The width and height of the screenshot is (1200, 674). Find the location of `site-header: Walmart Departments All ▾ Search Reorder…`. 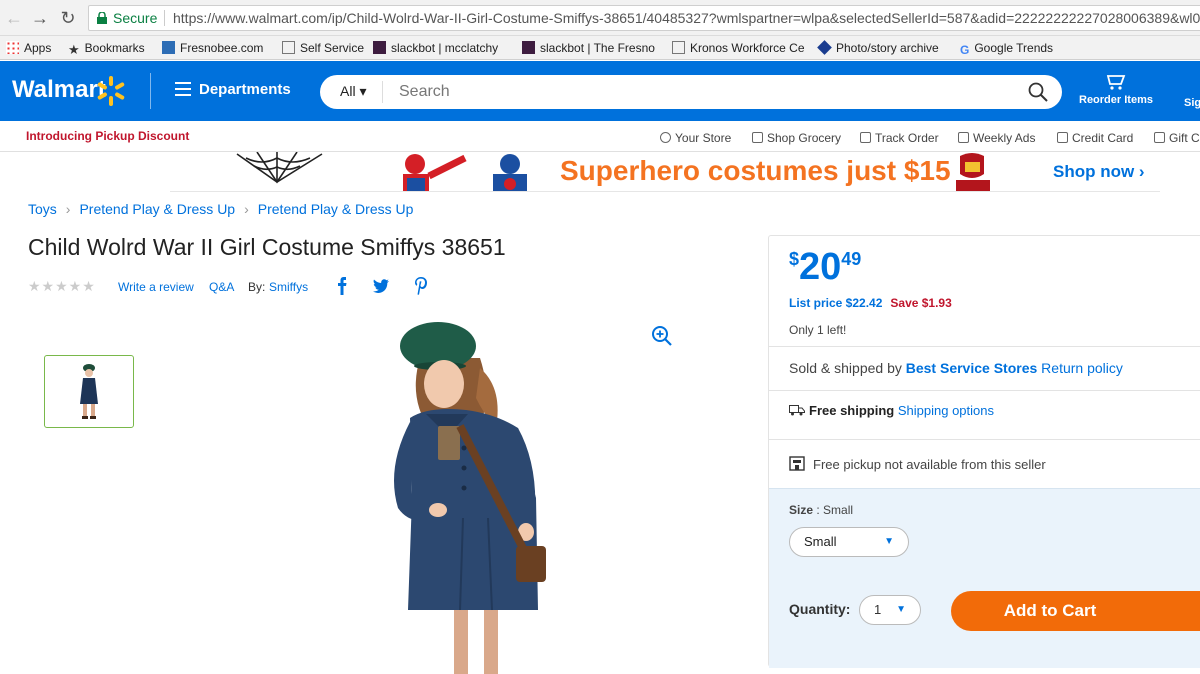

site-header: Walmart Departments All ▾ Search Reorder… is located at coordinates (600, 91).